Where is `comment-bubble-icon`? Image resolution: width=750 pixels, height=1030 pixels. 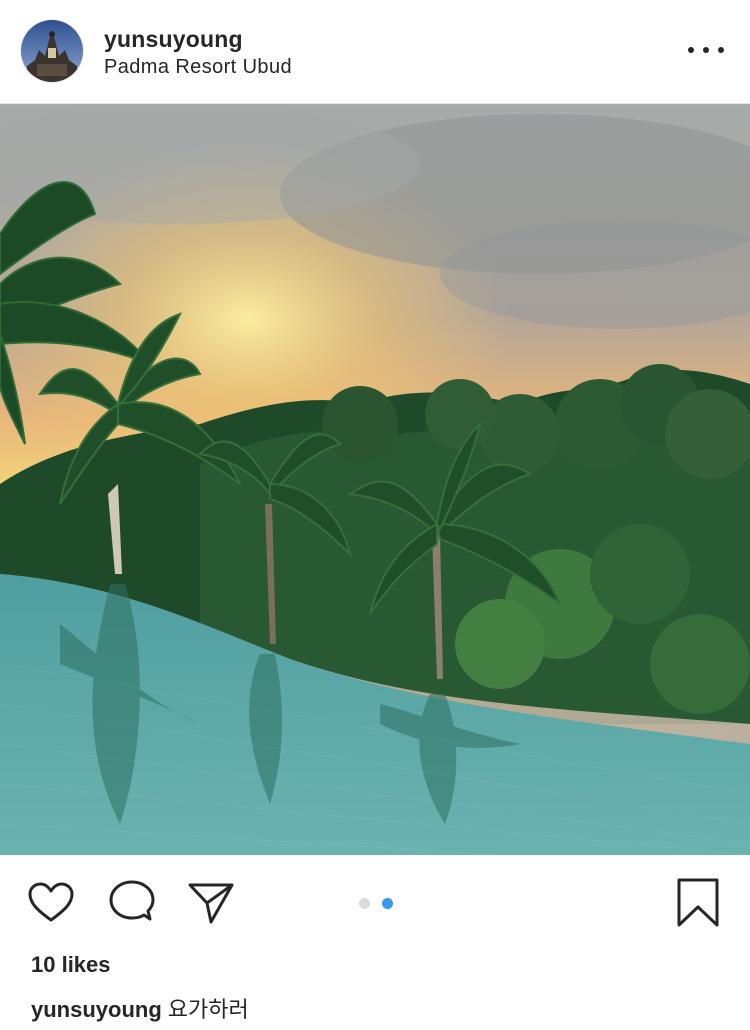
comment-bubble-icon is located at coordinates (132, 903).